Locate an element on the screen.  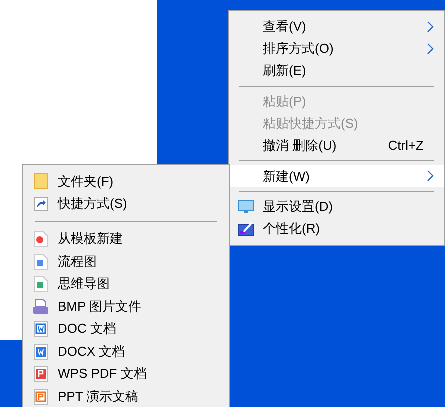
menu-item-label: 撤消 删除(U) is located at coordinates (300, 145).